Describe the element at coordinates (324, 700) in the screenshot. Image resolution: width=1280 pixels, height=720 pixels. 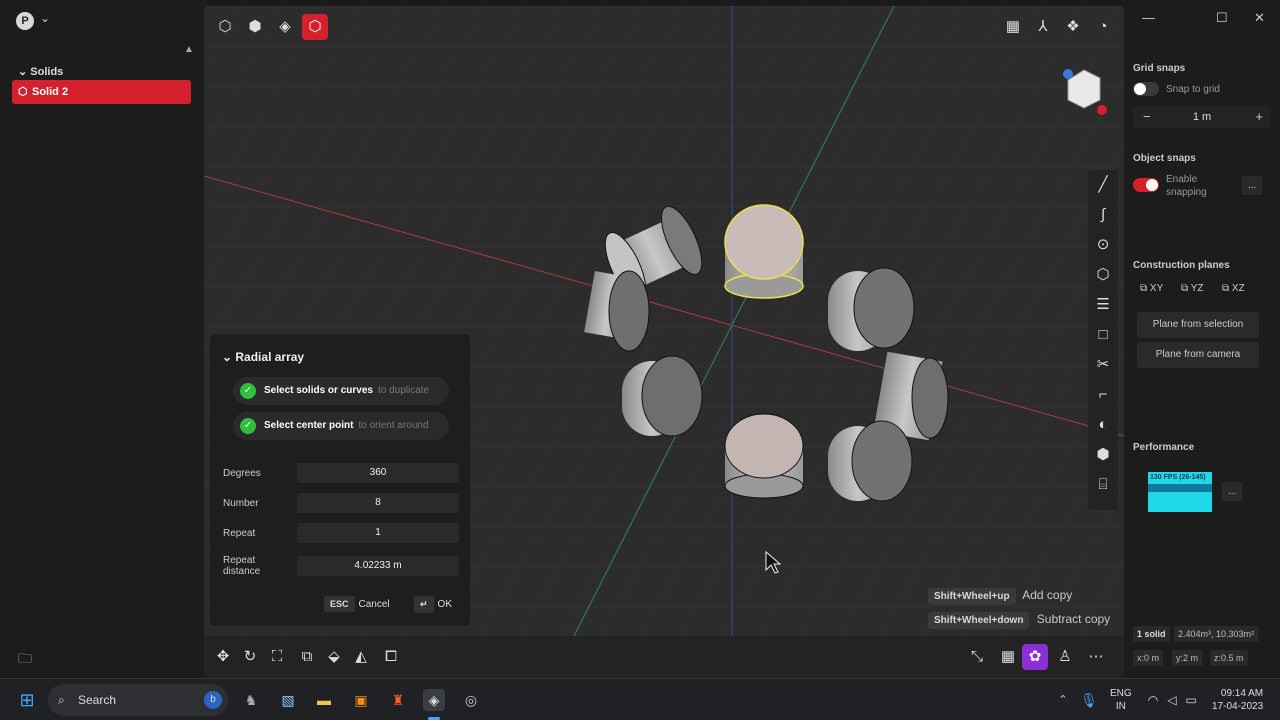
I see `file-explorer-icon: ▬` at that location.